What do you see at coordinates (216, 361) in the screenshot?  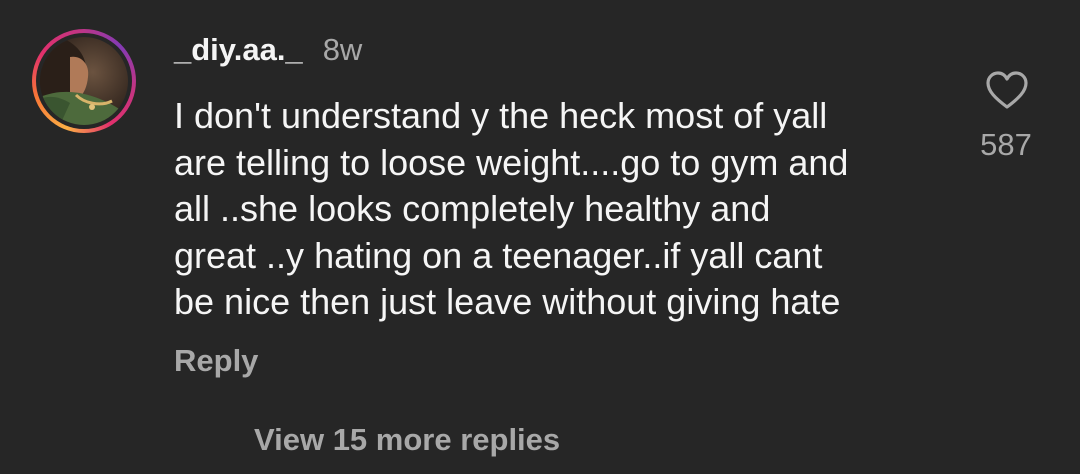 I see `reply-button: Reply` at bounding box center [216, 361].